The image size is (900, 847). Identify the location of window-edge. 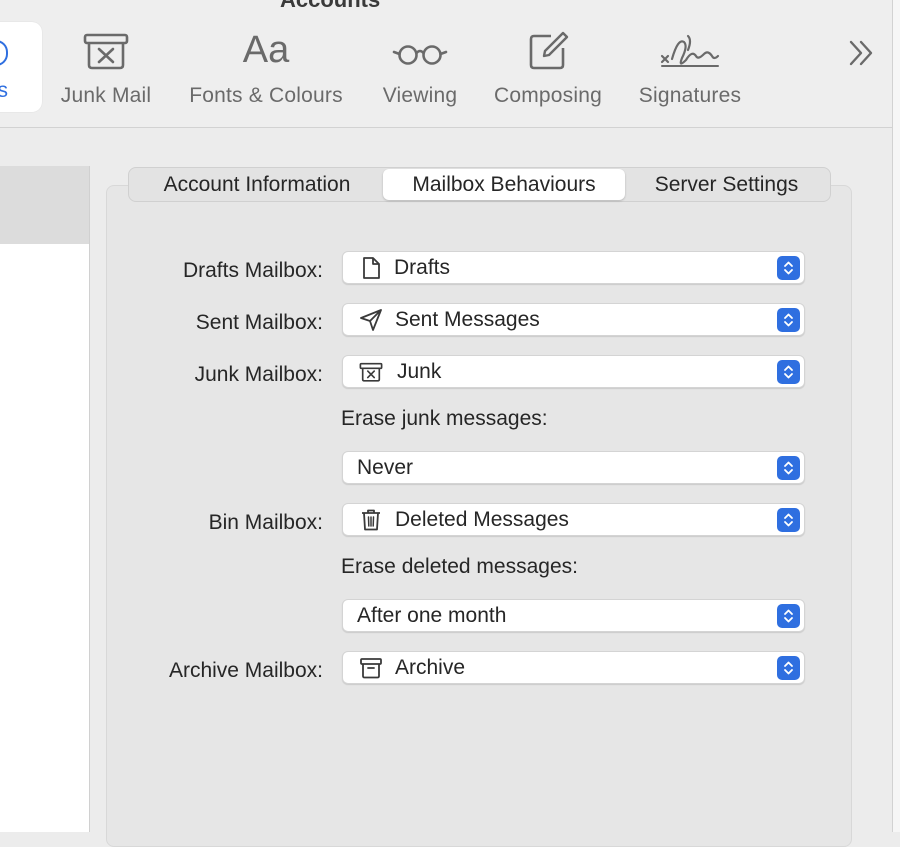
(896, 416).